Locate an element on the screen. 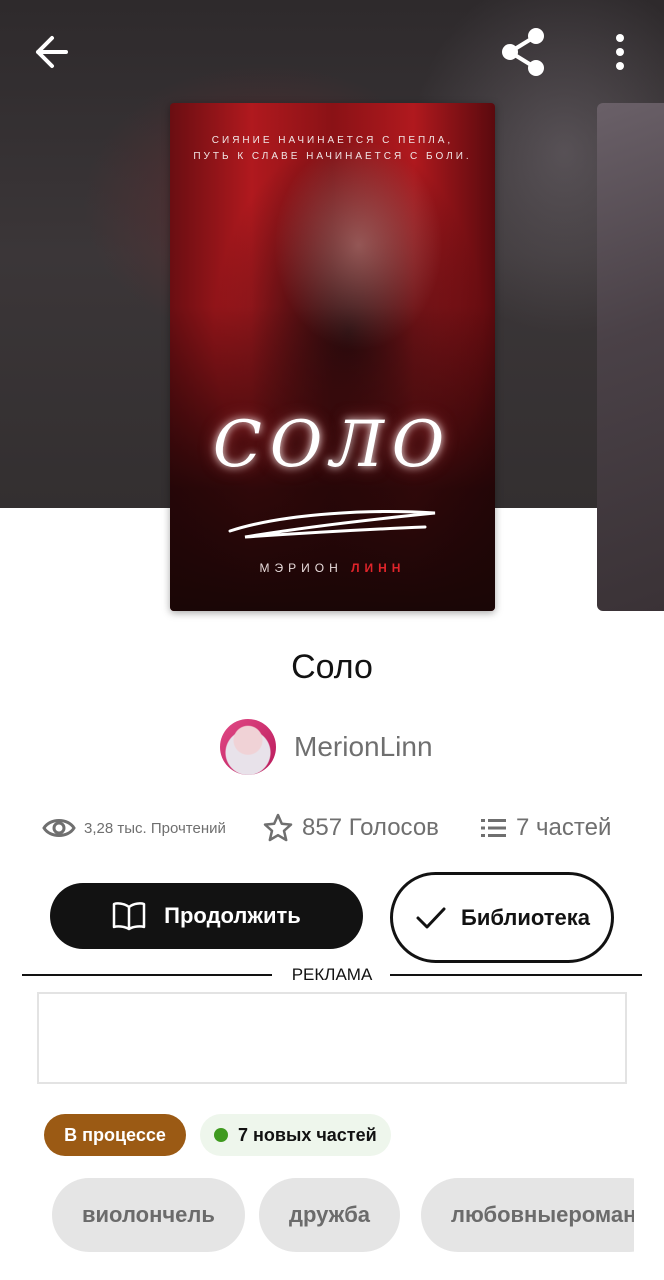 This screenshot has height=1280, width=664. more-vertical-icon is located at coordinates (620, 52).